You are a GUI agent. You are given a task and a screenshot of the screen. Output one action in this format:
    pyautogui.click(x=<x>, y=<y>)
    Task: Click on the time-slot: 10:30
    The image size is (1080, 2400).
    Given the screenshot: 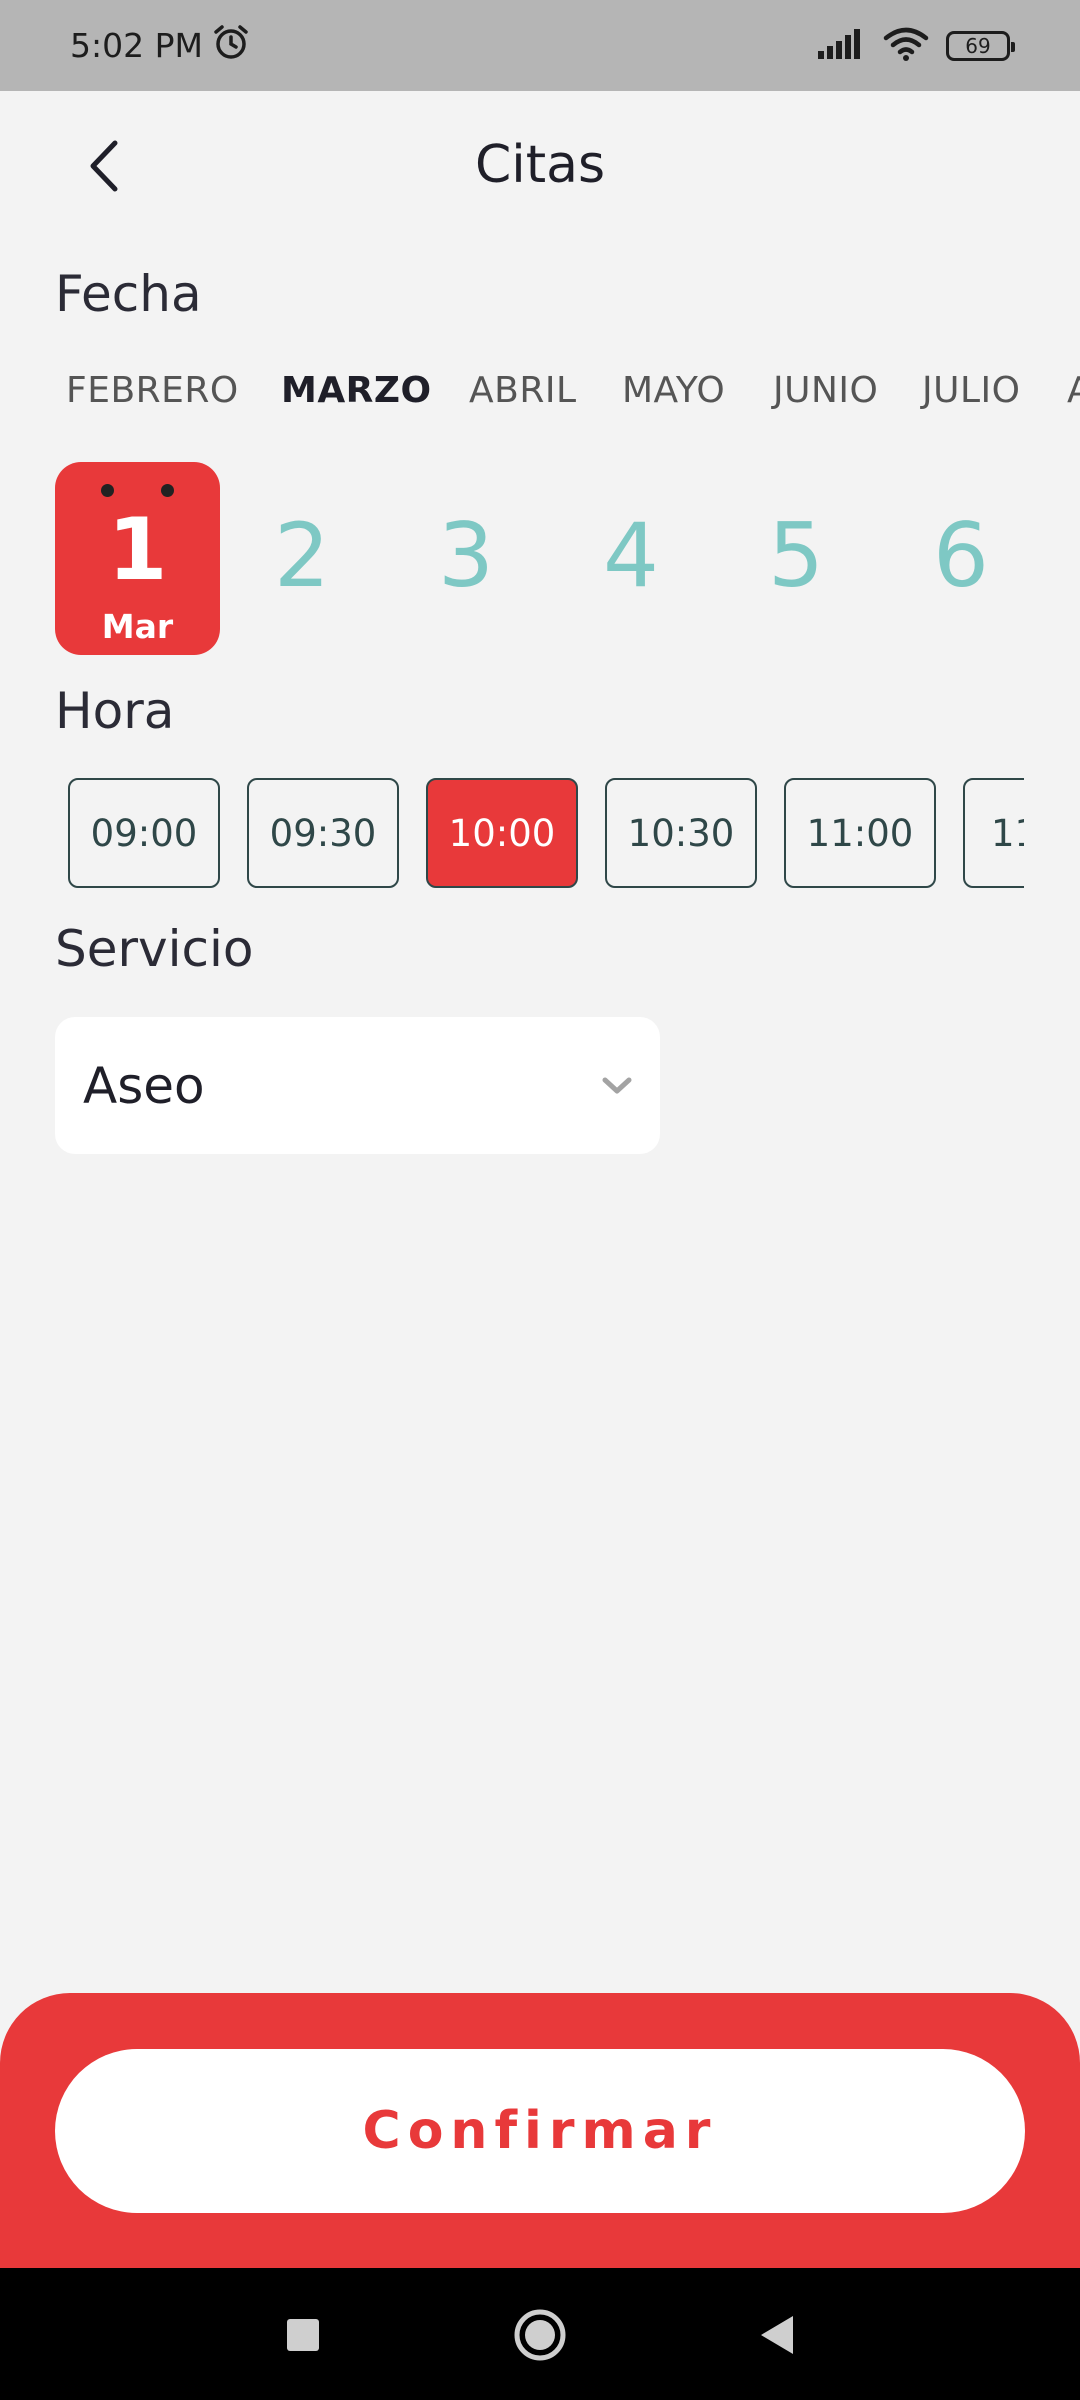 What is the action you would take?
    pyautogui.click(x=681, y=833)
    